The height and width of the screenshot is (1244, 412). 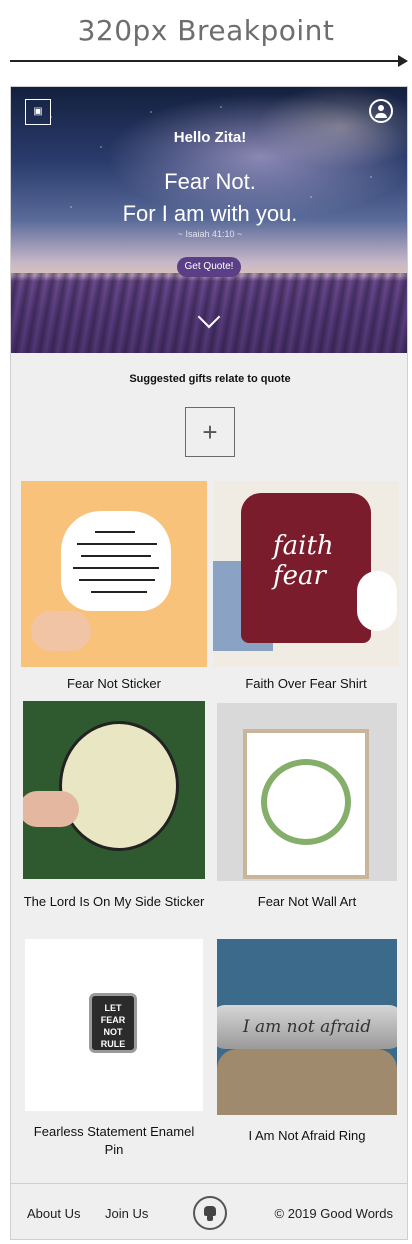 What do you see at coordinates (307, 1136) in the screenshot?
I see `product-name: I Am Not Afraid Ring` at bounding box center [307, 1136].